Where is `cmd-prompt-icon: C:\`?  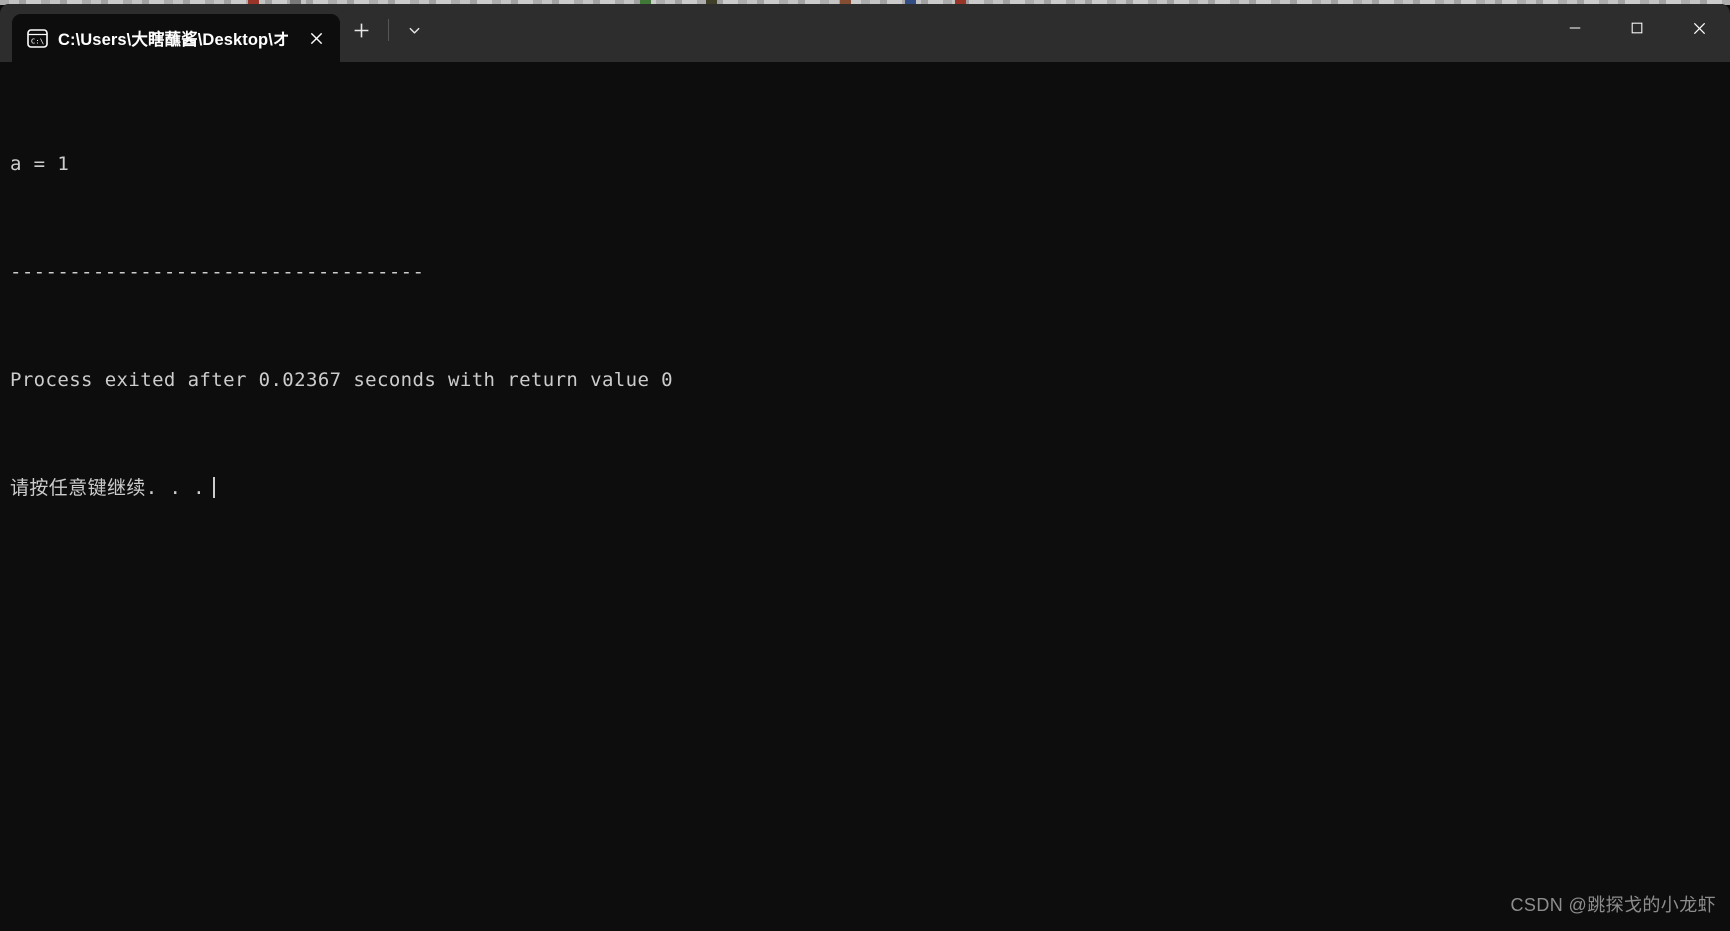 cmd-prompt-icon: C:\ is located at coordinates (37, 38).